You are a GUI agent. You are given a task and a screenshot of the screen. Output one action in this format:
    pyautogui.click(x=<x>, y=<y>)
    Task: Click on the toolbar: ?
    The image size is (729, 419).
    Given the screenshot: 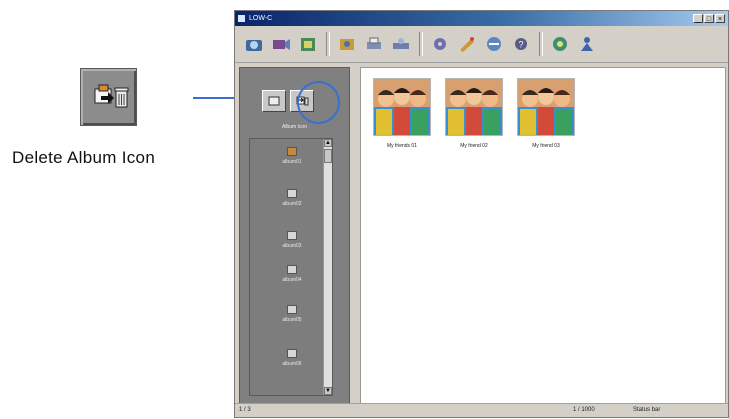 What is the action you would take?
    pyautogui.click(x=481, y=44)
    